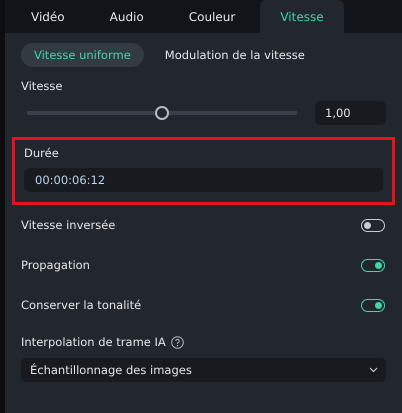 The width and height of the screenshot is (402, 413). What do you see at coordinates (81, 305) in the screenshot?
I see `toggle-label: Conserver la tonalité` at bounding box center [81, 305].